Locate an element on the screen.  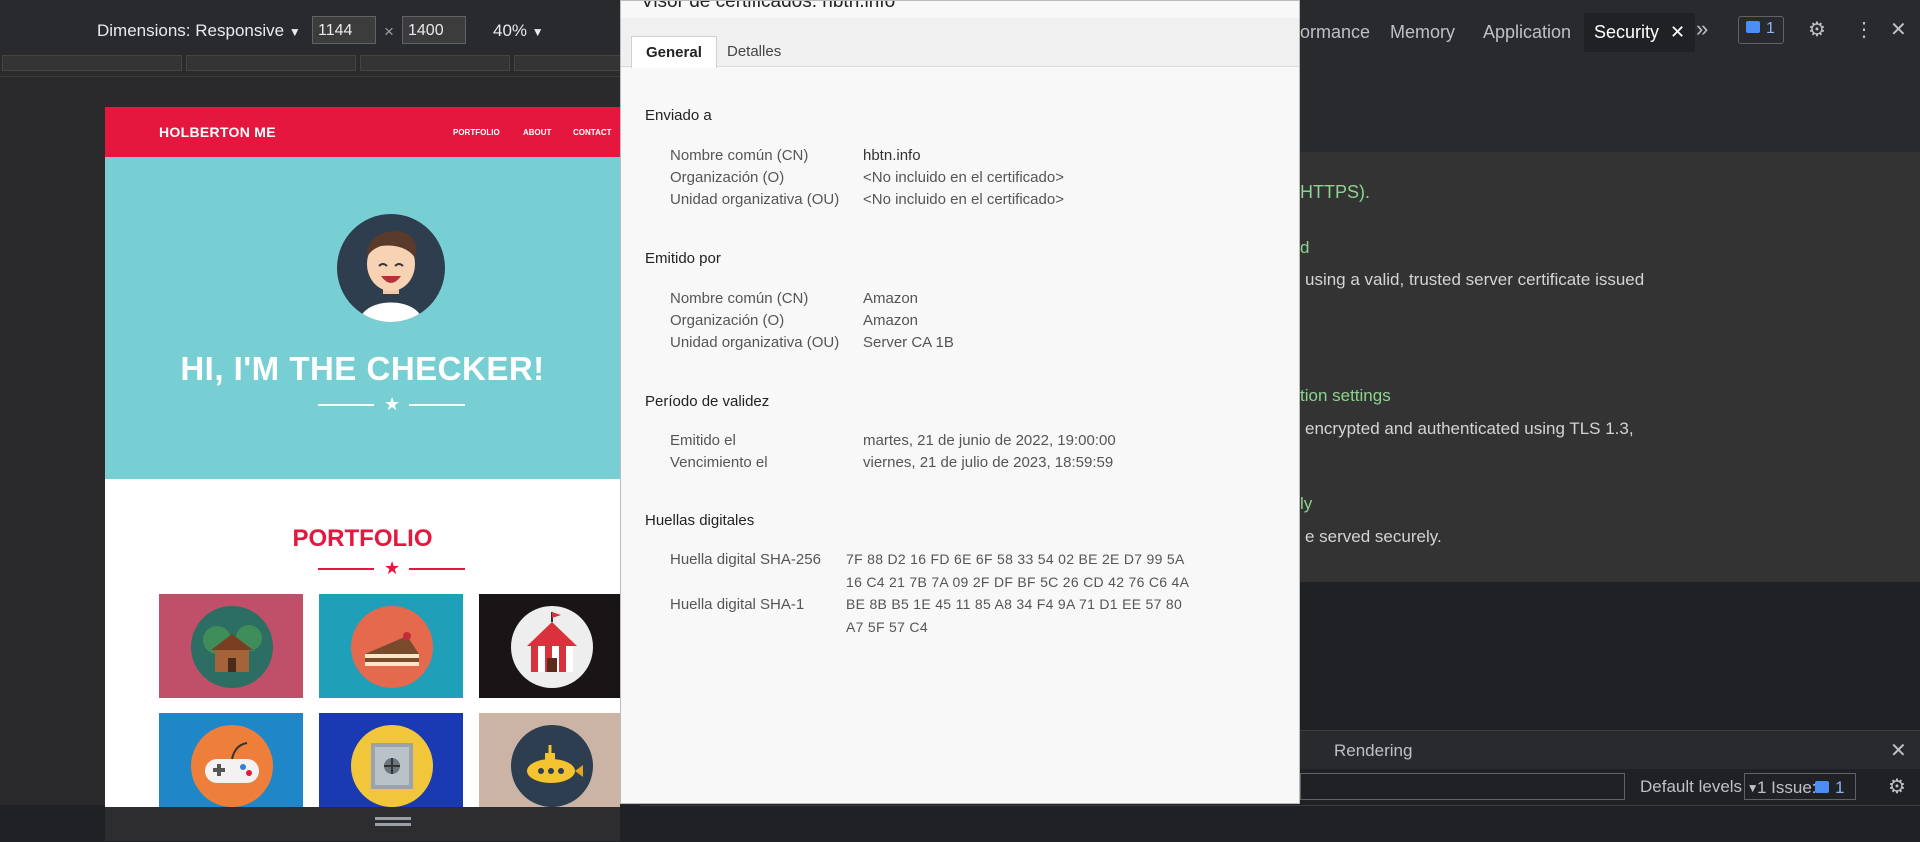
tab-general: General is located at coordinates (674, 52).